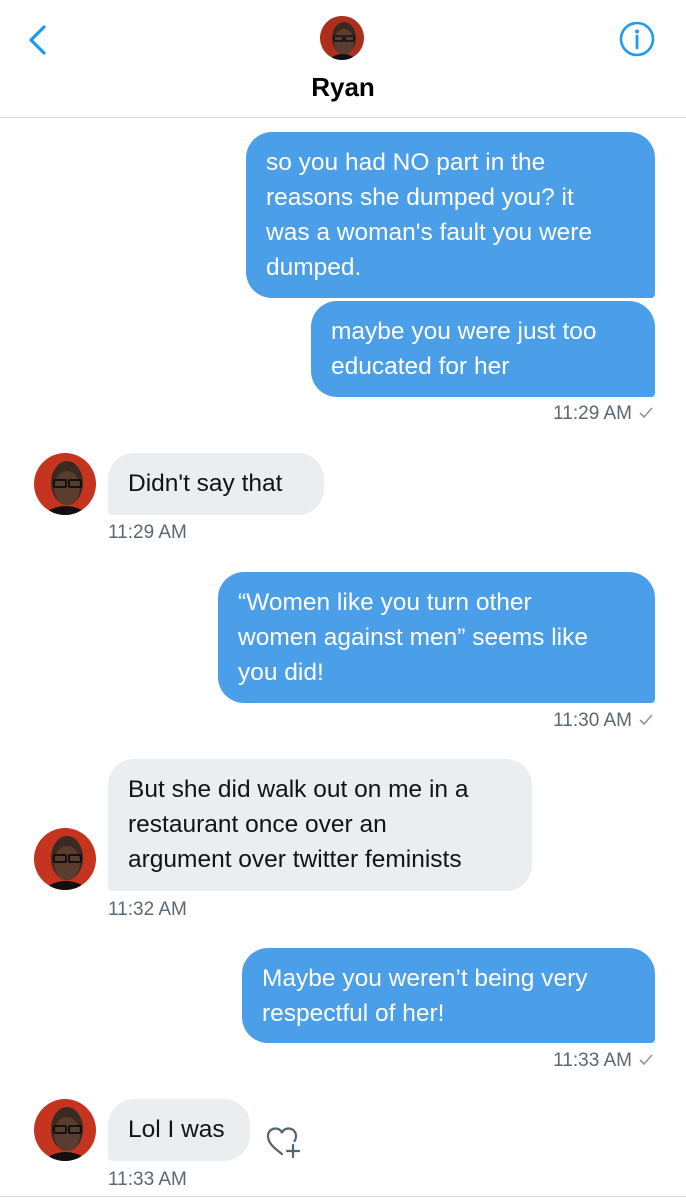 Image resolution: width=686 pixels, height=1200 pixels. What do you see at coordinates (592, 413) in the screenshot?
I see `timestamp-text: 11:29 AM` at bounding box center [592, 413].